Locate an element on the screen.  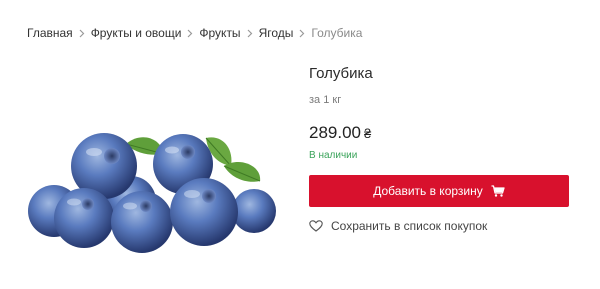
add-to-cart-label: Добавить в корзину is located at coordinates (428, 191).